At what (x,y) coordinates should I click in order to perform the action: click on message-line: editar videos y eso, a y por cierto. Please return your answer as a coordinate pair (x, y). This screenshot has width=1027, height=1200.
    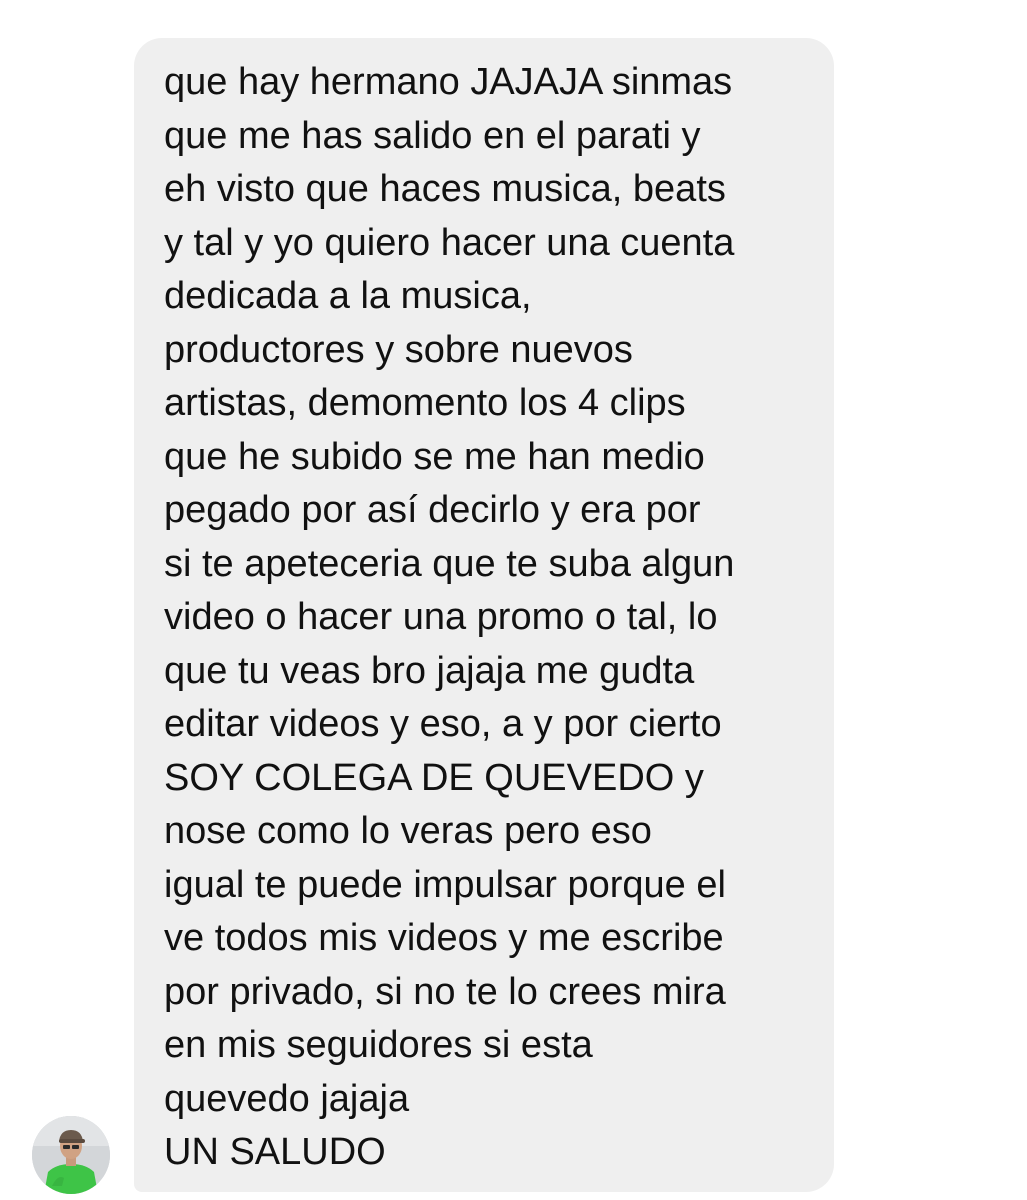
    Looking at the image, I should click on (443, 724).